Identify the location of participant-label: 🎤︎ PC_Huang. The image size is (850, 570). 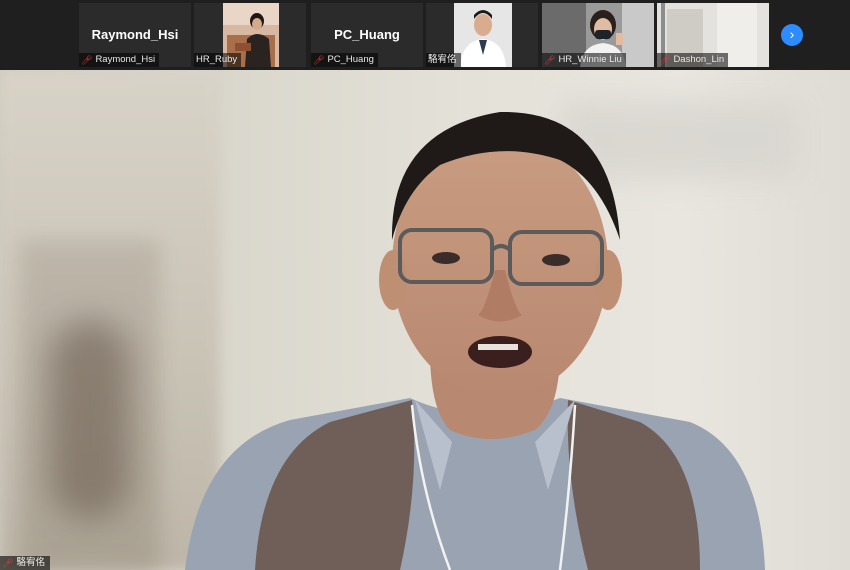
(344, 60).